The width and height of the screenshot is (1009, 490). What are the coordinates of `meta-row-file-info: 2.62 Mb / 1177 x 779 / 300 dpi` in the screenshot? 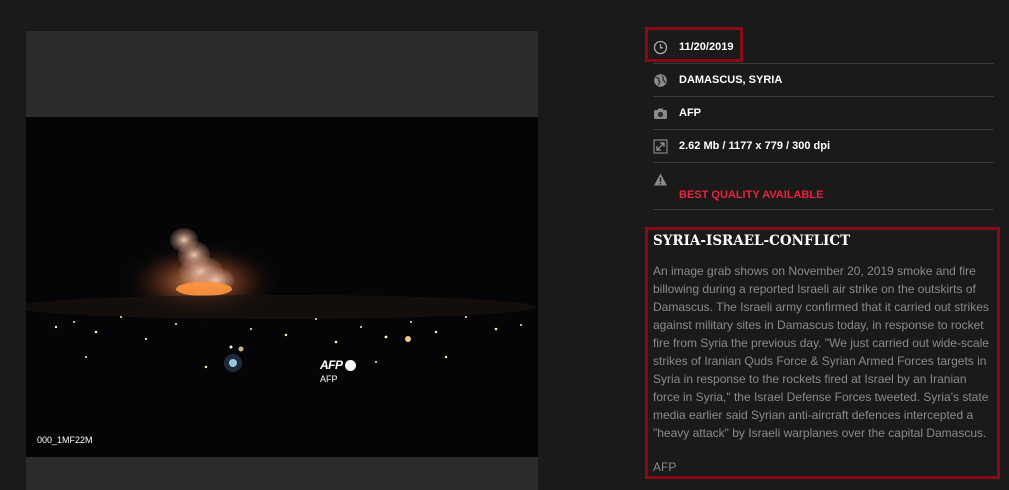 It's located at (823, 146).